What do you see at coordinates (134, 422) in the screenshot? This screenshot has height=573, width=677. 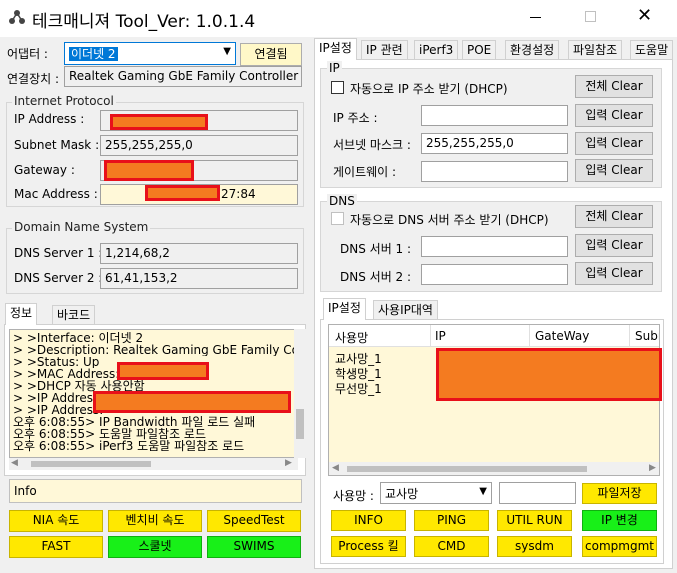 I see `log-line: 오후 6:08:55> IP Bandwidth 파일 로드 실패` at bounding box center [134, 422].